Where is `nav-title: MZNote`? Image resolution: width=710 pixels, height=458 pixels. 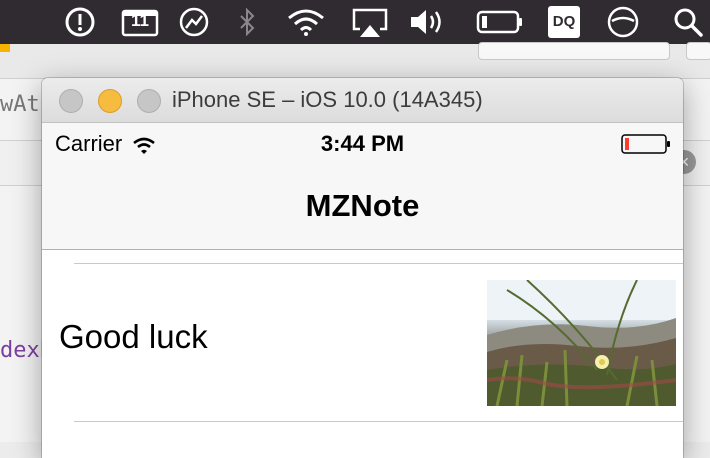
nav-title: MZNote is located at coordinates (362, 205).